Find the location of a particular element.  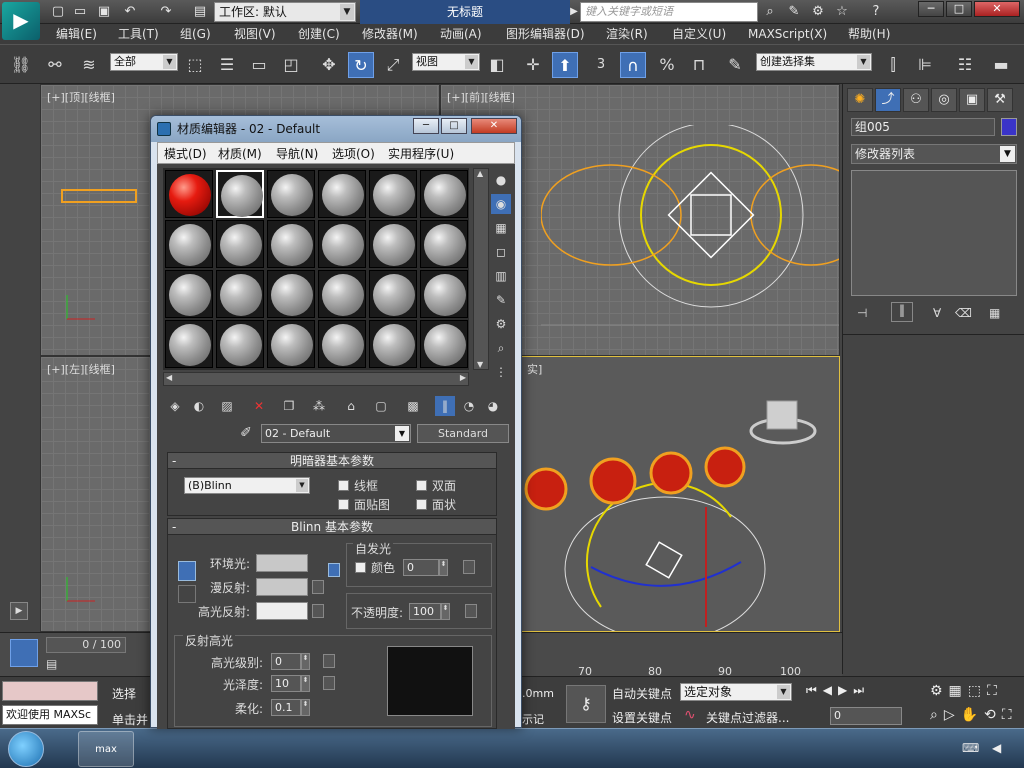

layer-manager-icon: ☷ is located at coordinates (965, 65).